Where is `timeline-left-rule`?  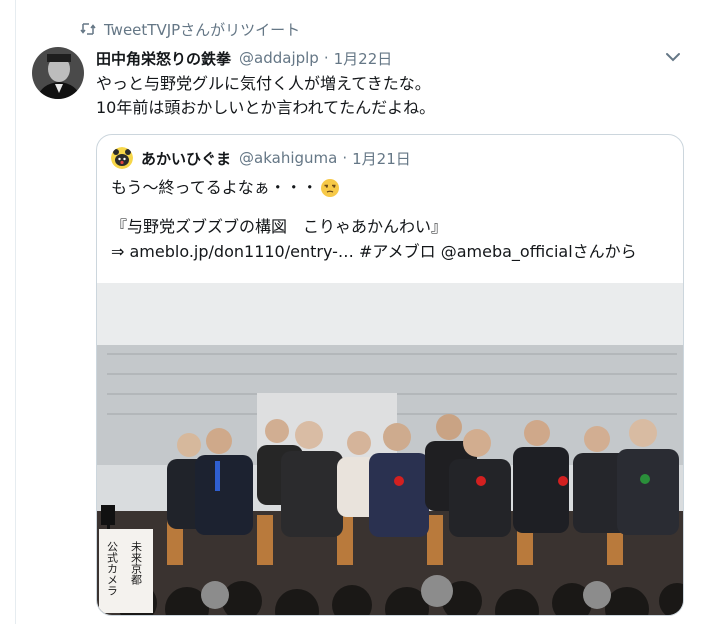 timeline-left-rule is located at coordinates (15, 312).